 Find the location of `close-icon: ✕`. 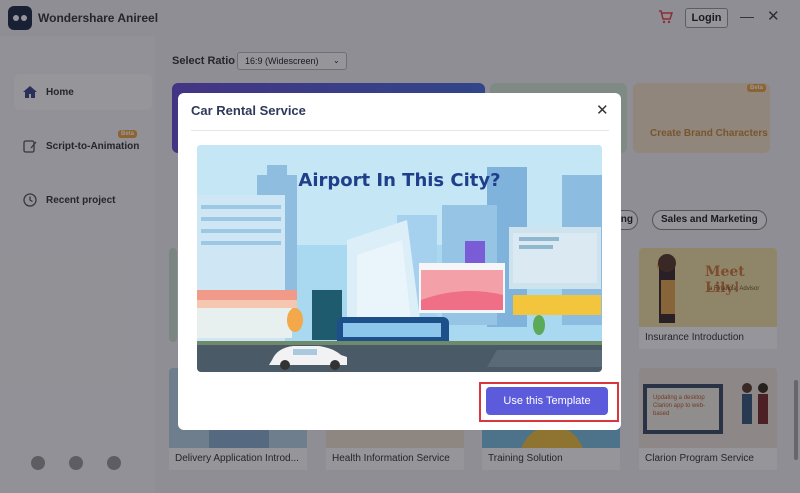

close-icon: ✕ is located at coordinates (602, 110).